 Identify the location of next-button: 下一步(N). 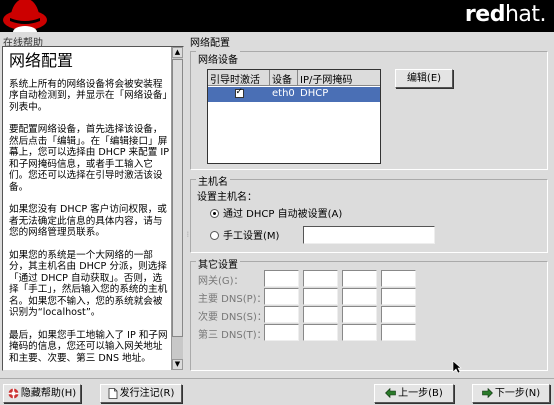
(511, 393).